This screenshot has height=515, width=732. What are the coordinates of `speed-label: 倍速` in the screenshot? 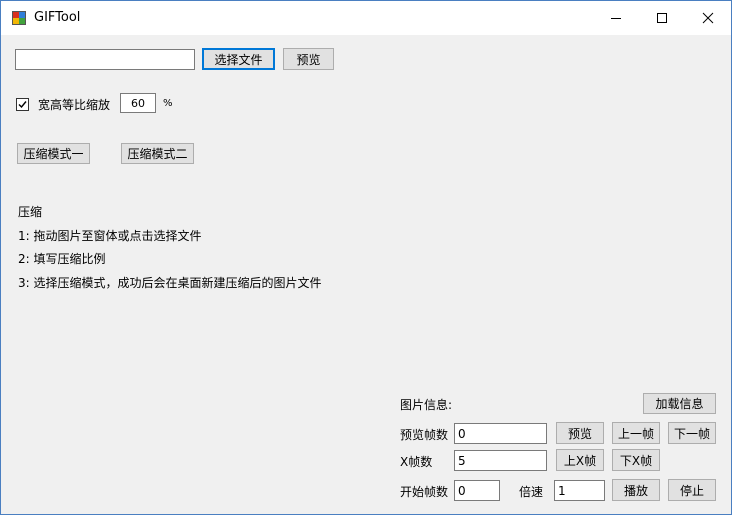 It's located at (531, 492).